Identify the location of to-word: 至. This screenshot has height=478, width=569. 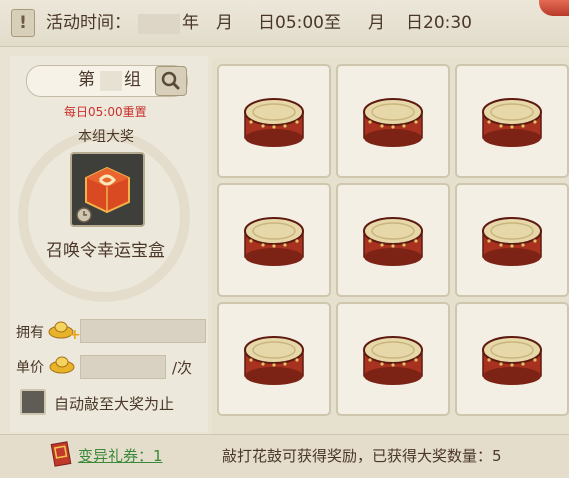
(332, 23).